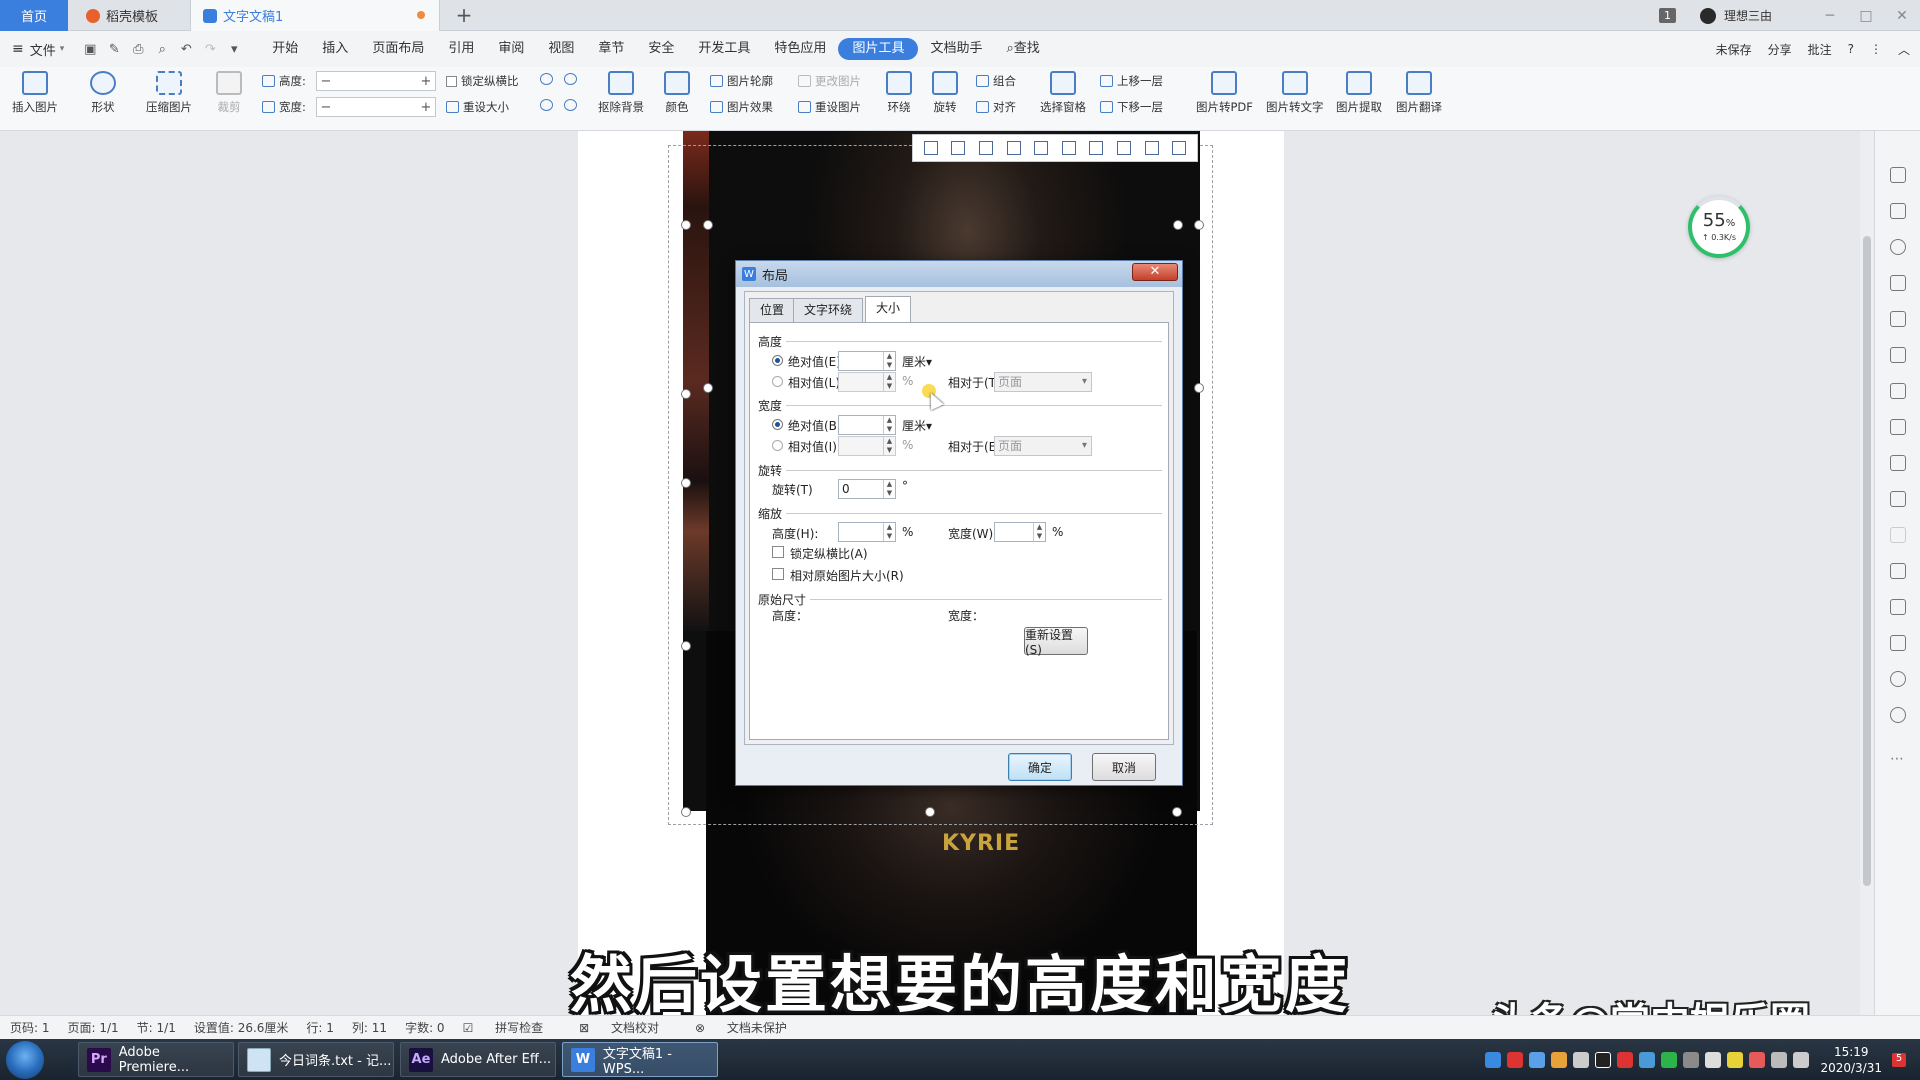 The image size is (1920, 1080). I want to click on undo-icon: ↶, so click(186, 49).